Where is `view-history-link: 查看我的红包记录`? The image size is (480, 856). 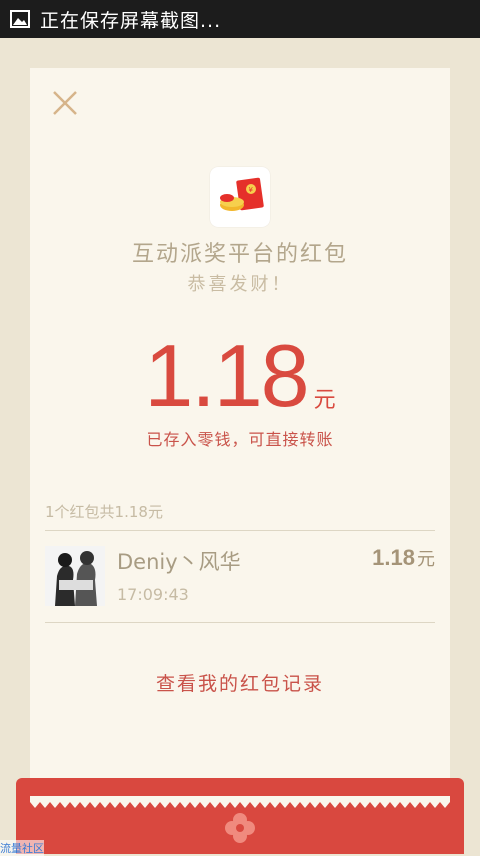 view-history-link: 查看我的红包记录 is located at coordinates (240, 682).